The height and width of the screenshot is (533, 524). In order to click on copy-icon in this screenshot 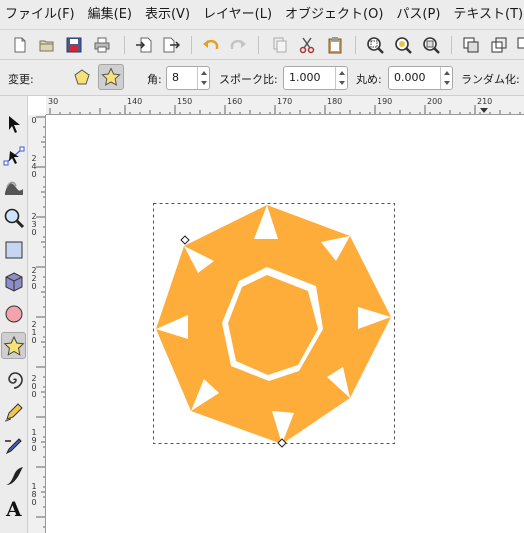, I will do `click(280, 45)`.